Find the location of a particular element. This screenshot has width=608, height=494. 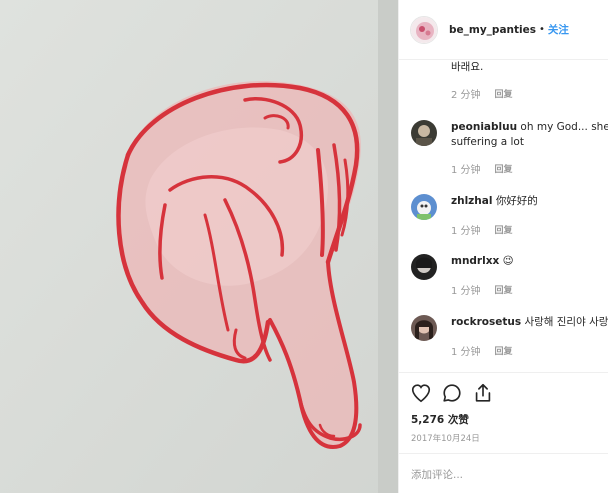

author-avatar is located at coordinates (424, 29).